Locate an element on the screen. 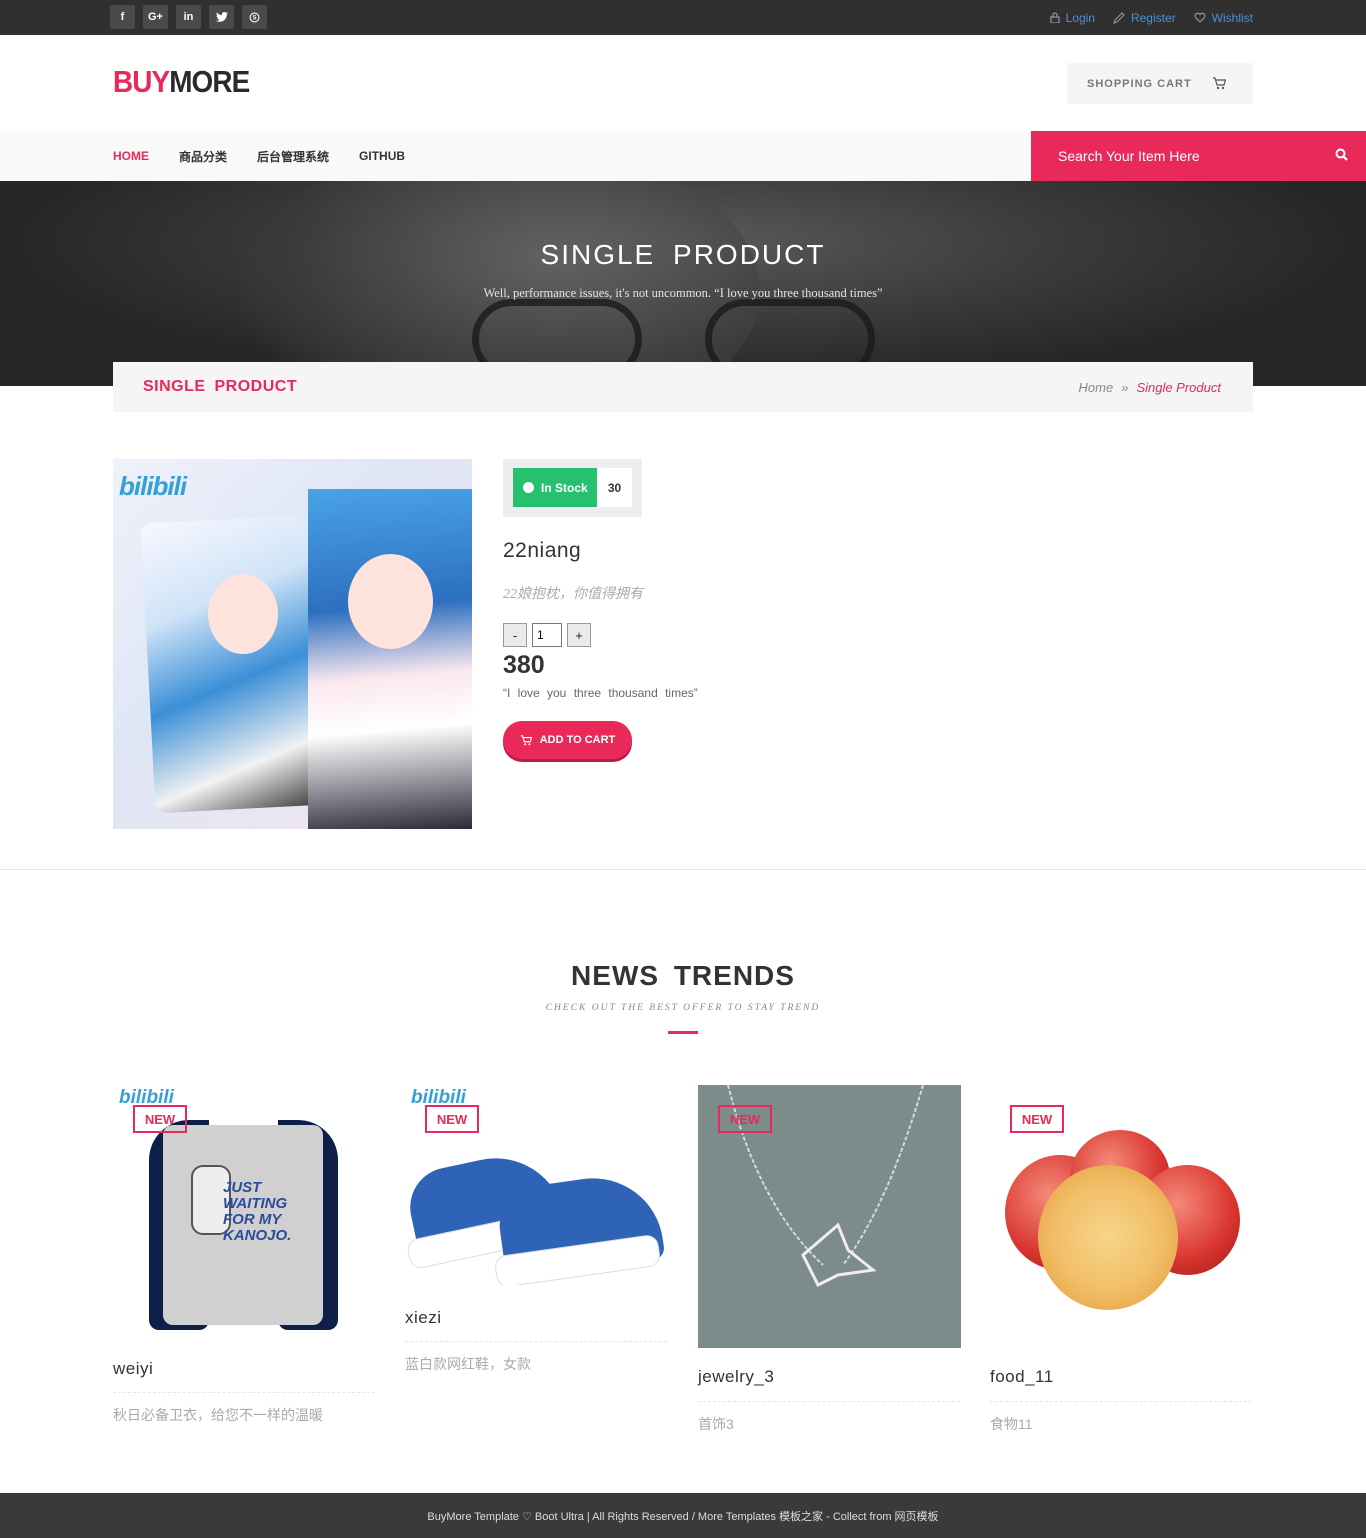 Image resolution: width=1366 pixels, height=1538 pixels. twitter-icon is located at coordinates (221, 17).